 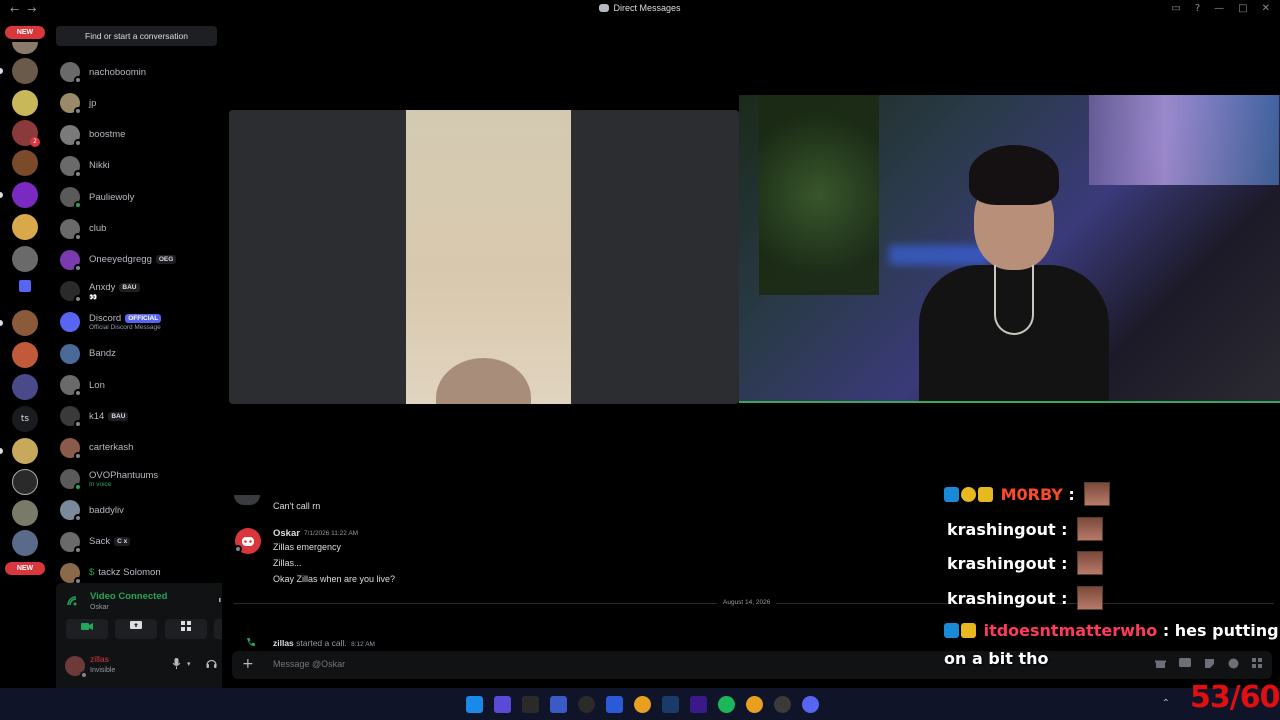 I want to click on voice-status-title: Video Connected, so click(x=128, y=596).